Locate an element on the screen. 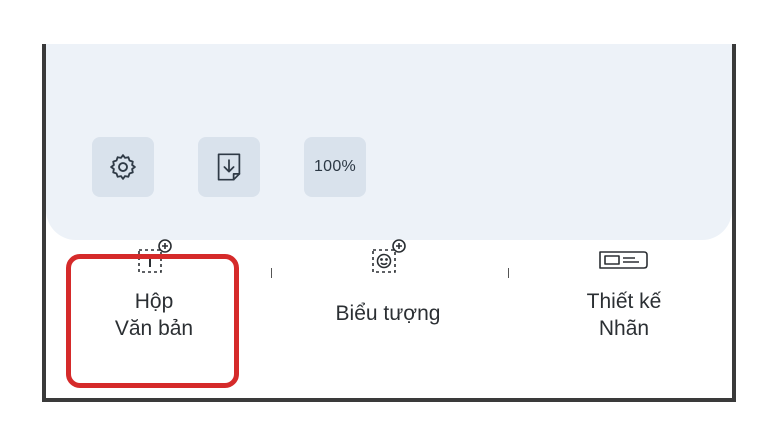  text-box-add-icon is located at coordinates (154, 254).